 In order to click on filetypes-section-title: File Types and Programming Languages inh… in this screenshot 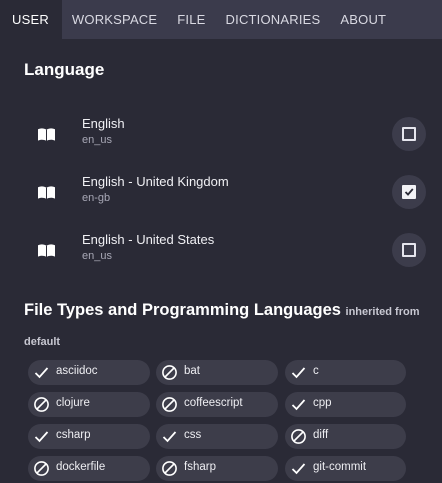, I will do `click(229, 326)`.